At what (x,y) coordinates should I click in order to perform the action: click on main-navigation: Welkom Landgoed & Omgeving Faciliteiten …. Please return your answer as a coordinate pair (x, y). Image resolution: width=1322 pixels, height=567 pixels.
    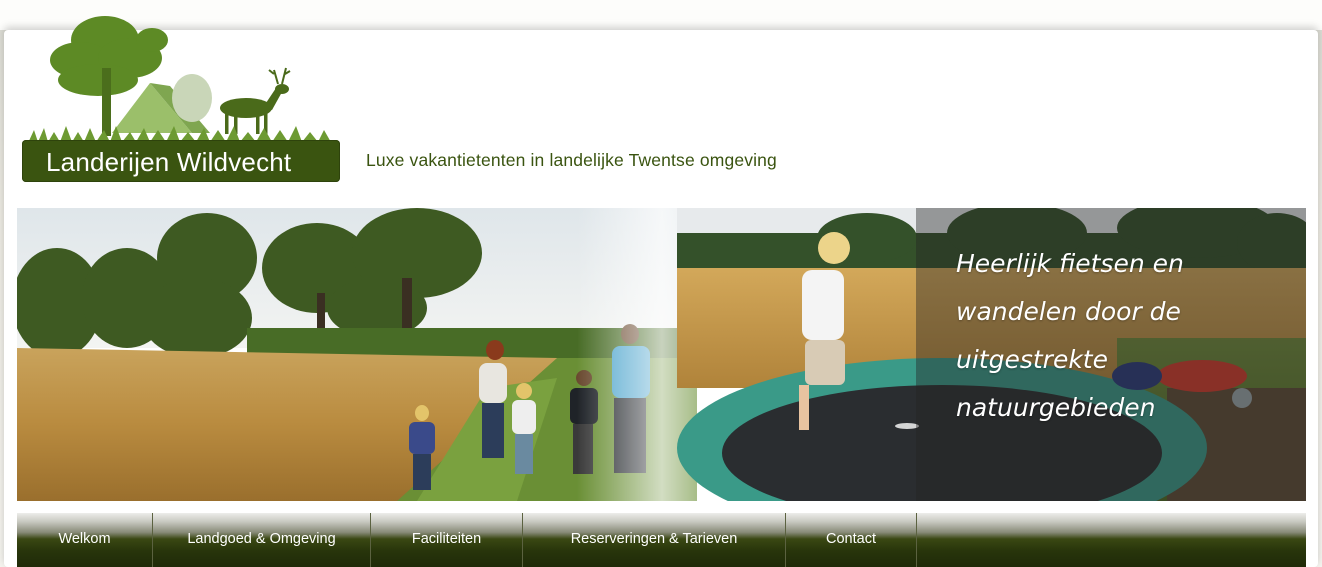
    Looking at the image, I should click on (661, 540).